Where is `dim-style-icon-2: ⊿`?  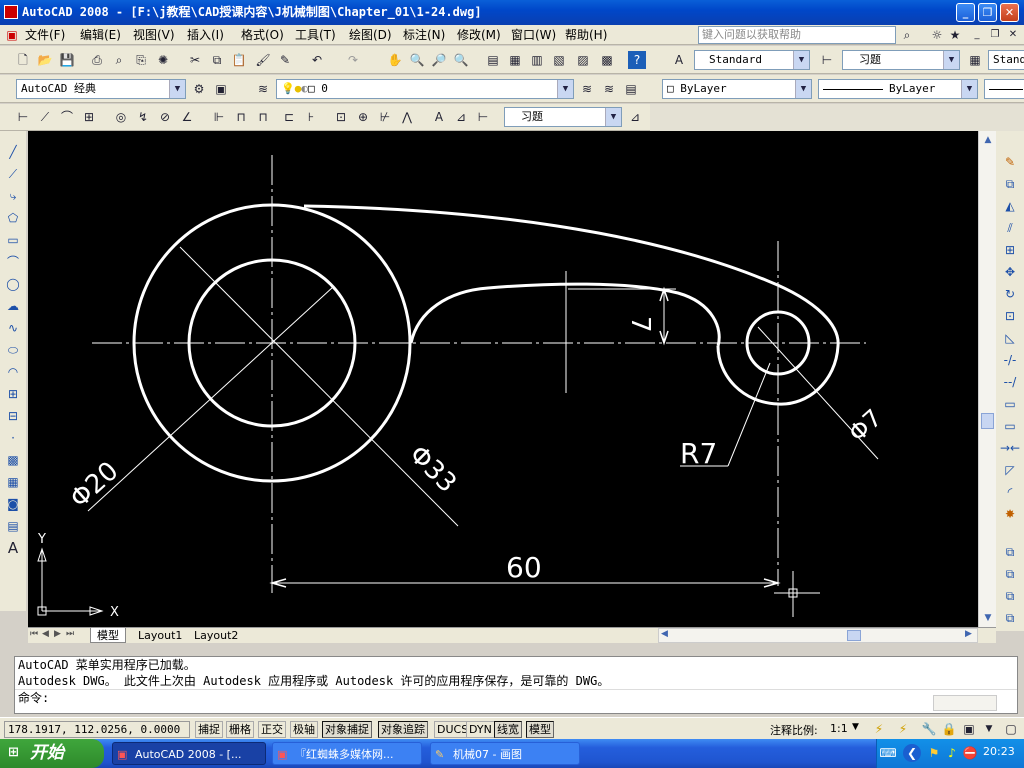
dim-style-icon-2: ⊿ is located at coordinates (635, 117).